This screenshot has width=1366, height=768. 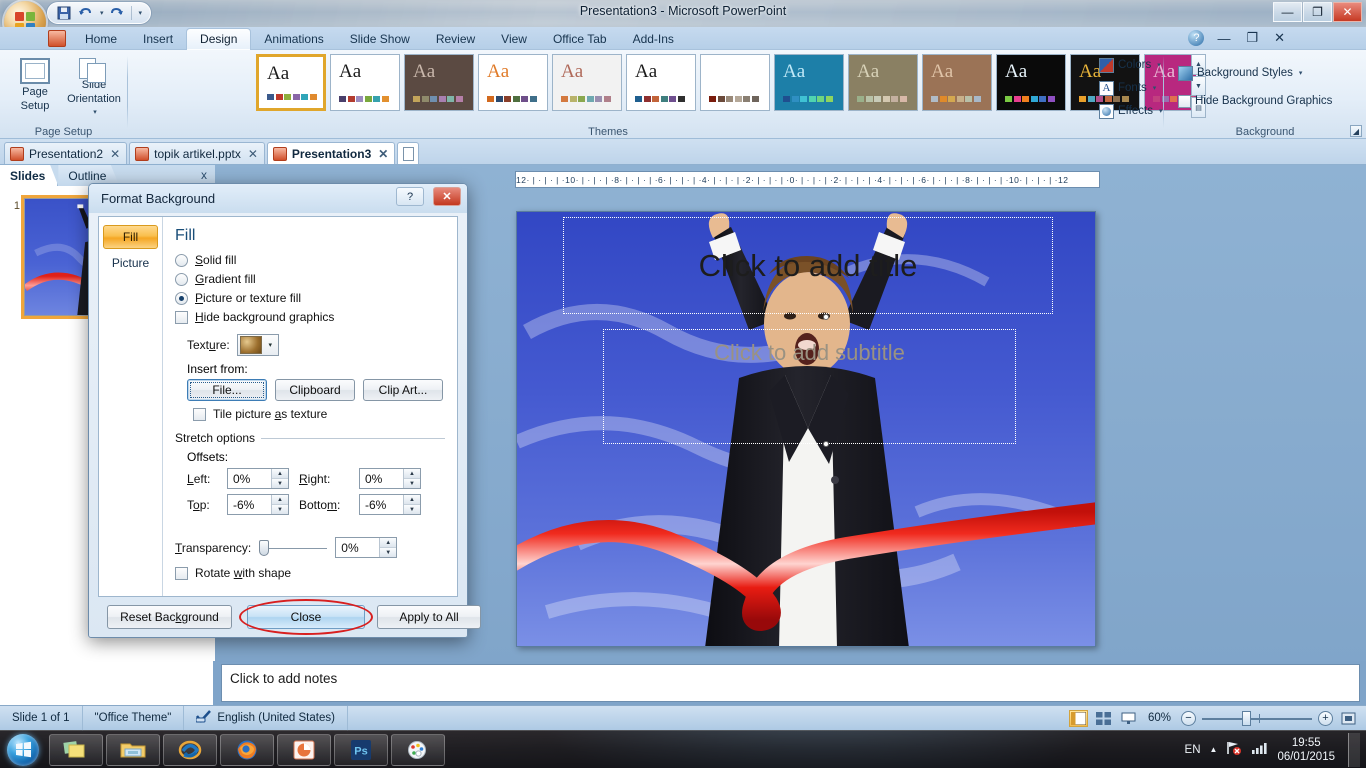 I want to click on ribbon-tab-design: Design, so click(x=219, y=39).